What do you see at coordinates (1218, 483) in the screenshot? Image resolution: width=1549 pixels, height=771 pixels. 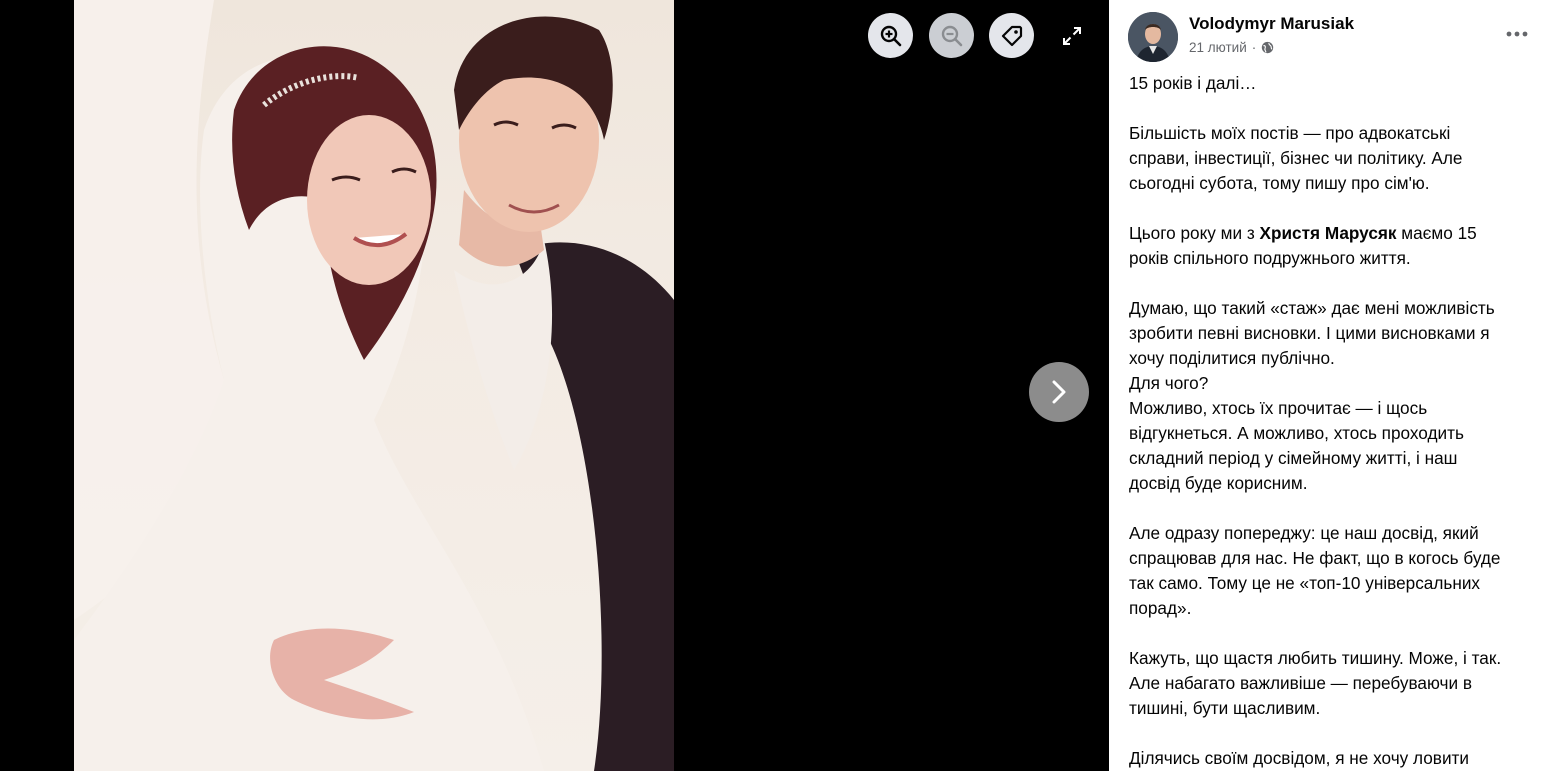 I see `post-line: досвід буде корисним.` at bounding box center [1218, 483].